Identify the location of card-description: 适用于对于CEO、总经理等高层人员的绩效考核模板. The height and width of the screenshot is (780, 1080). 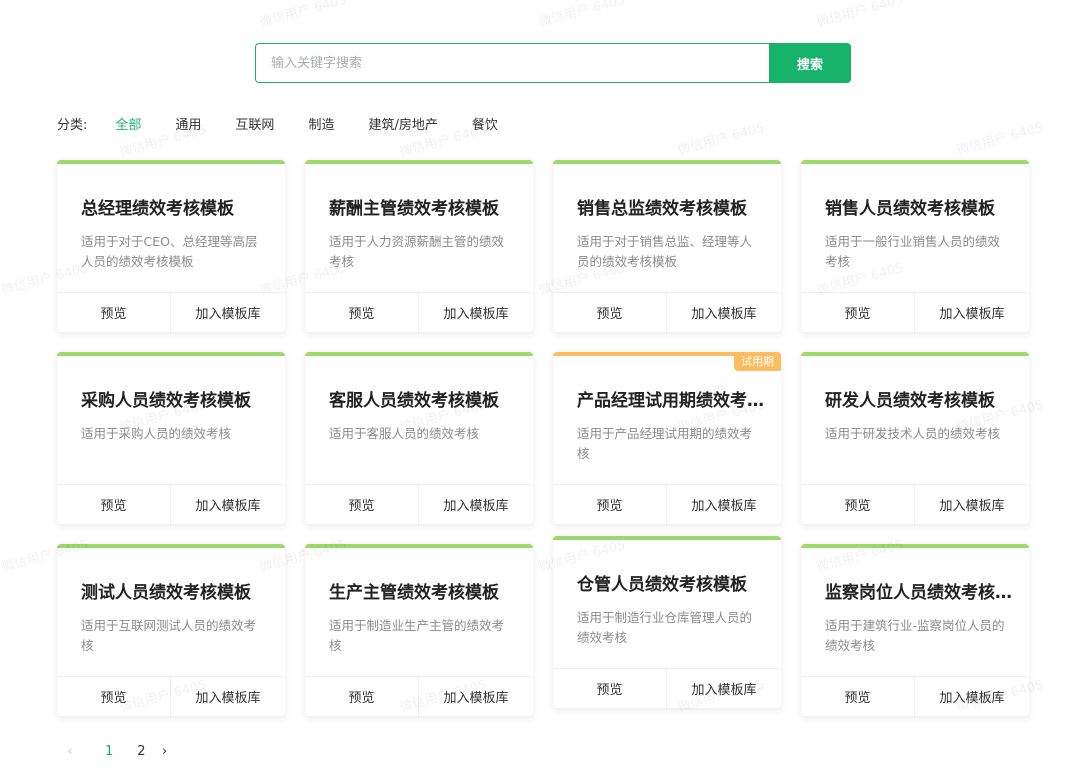
(169, 251).